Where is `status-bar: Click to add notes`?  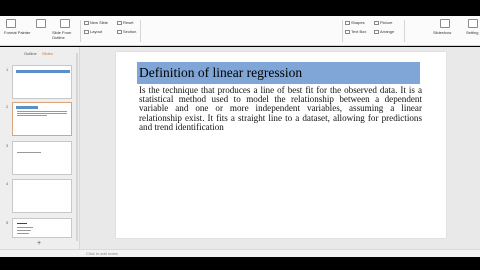
status-bar: Click to add notes is located at coordinates (240, 253).